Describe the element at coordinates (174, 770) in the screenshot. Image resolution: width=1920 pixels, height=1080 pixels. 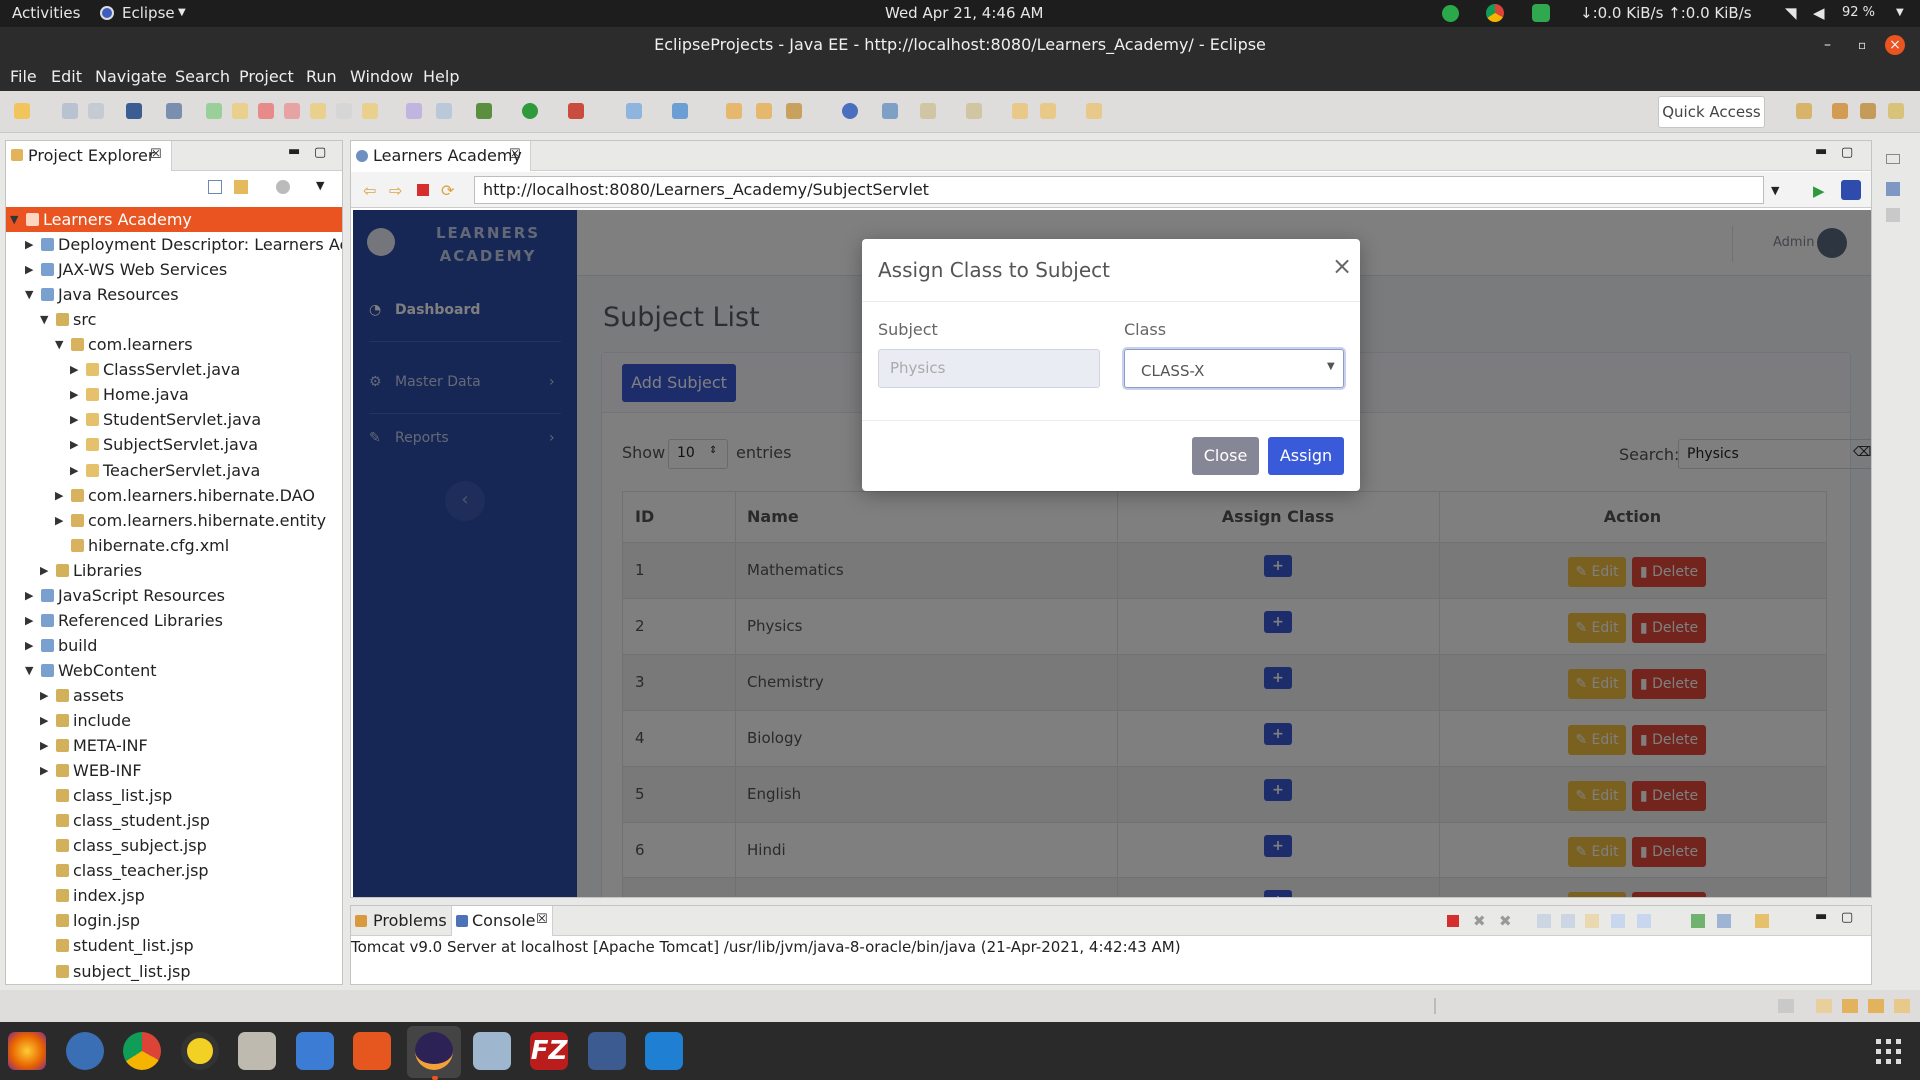
I see `tree-item: ▶ WEB-INF` at that location.